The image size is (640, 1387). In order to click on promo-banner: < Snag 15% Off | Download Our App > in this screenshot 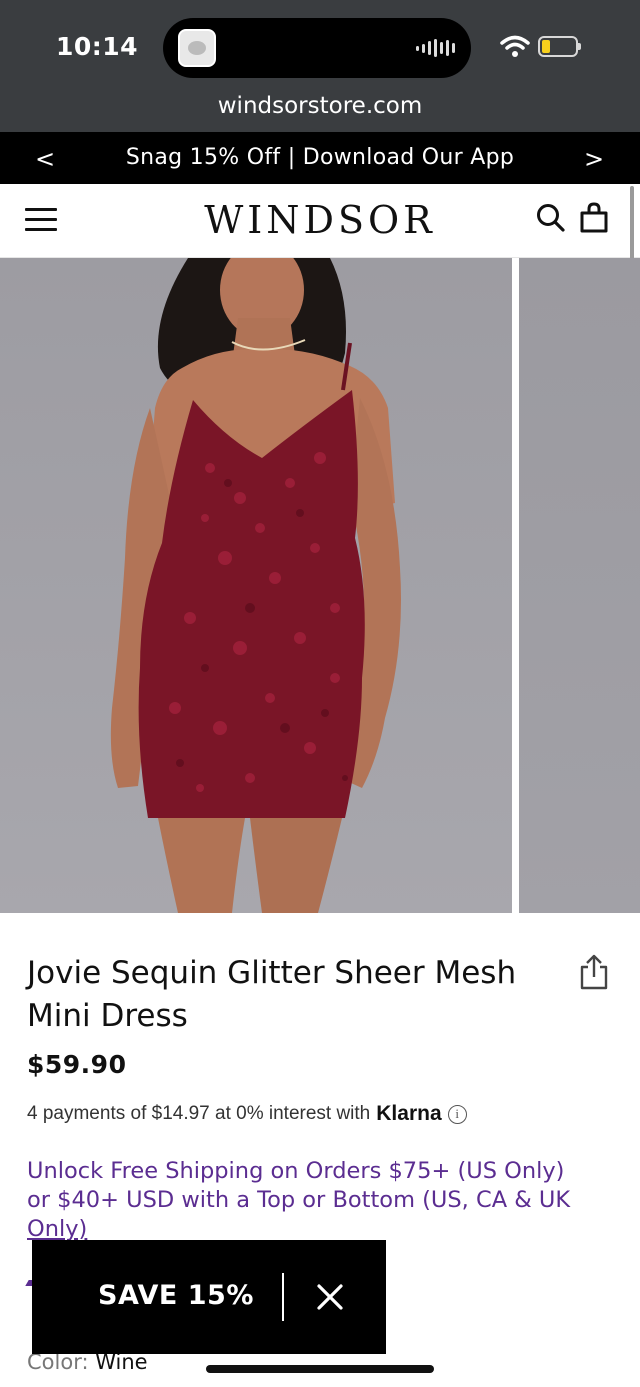, I will do `click(320, 158)`.